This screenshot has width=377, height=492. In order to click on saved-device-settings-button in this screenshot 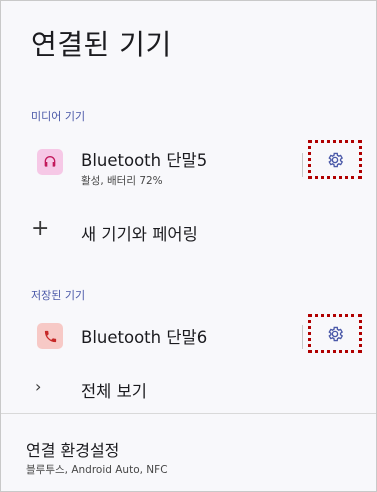, I will do `click(335, 333)`.